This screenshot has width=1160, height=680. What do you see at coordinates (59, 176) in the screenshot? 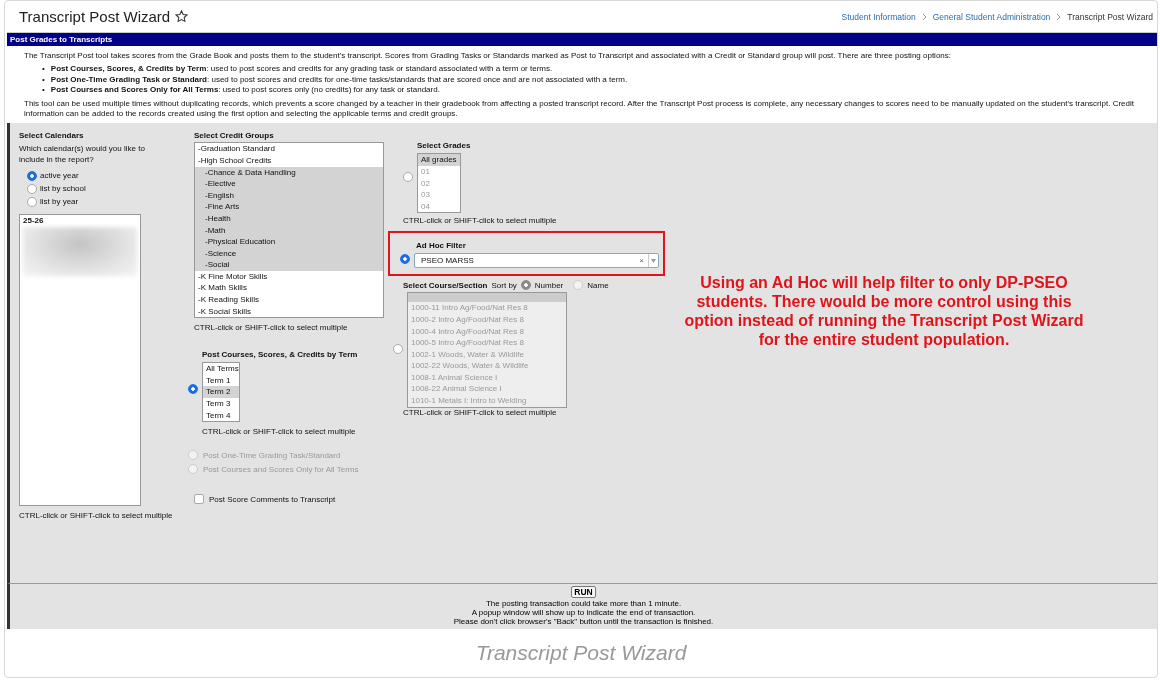
I see `option-label: active year` at bounding box center [59, 176].